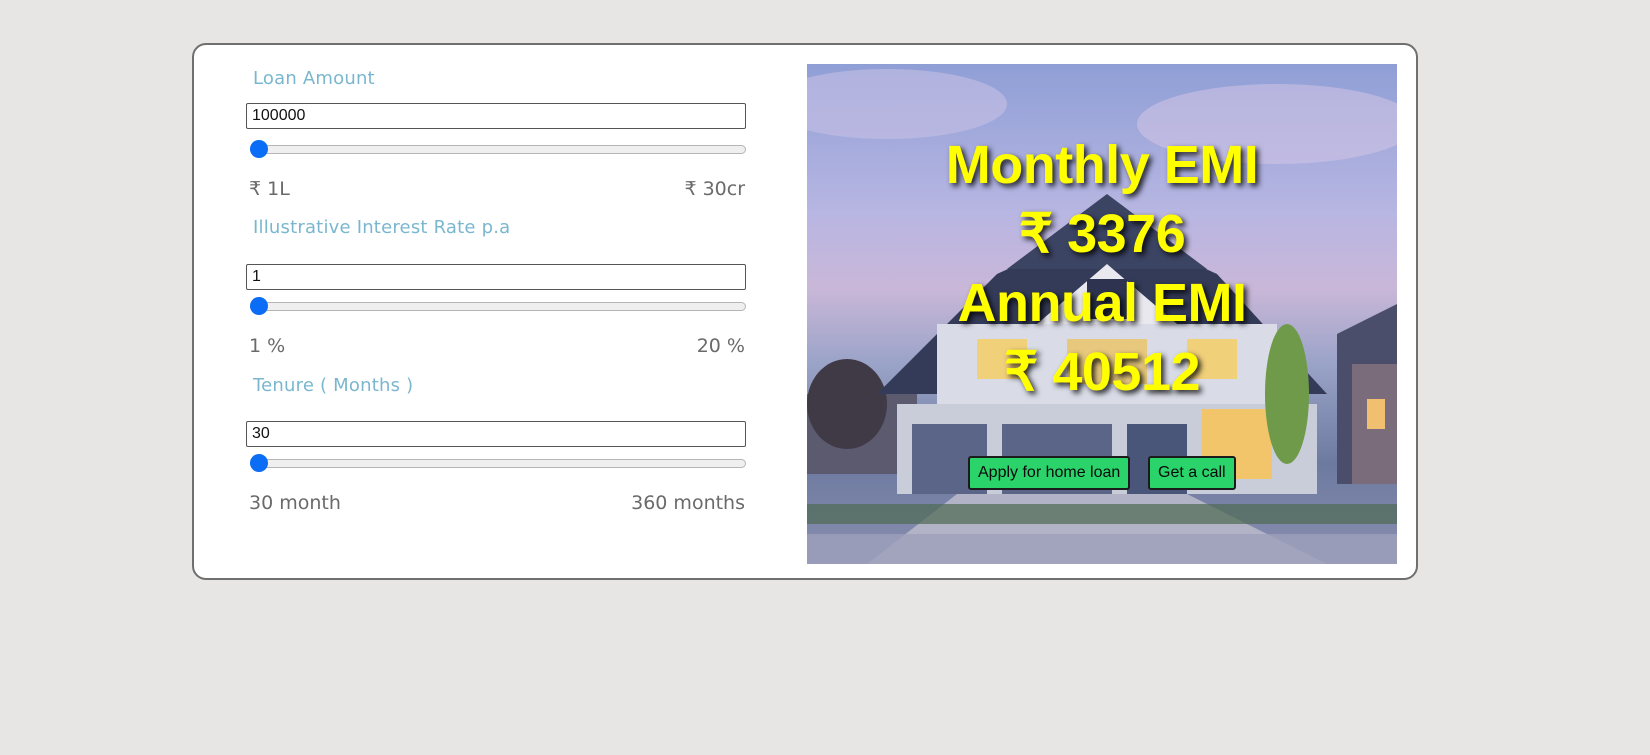 This screenshot has height=755, width=1650. I want to click on interest-rate-label: Illustrative Interest Rate p.a, so click(382, 227).